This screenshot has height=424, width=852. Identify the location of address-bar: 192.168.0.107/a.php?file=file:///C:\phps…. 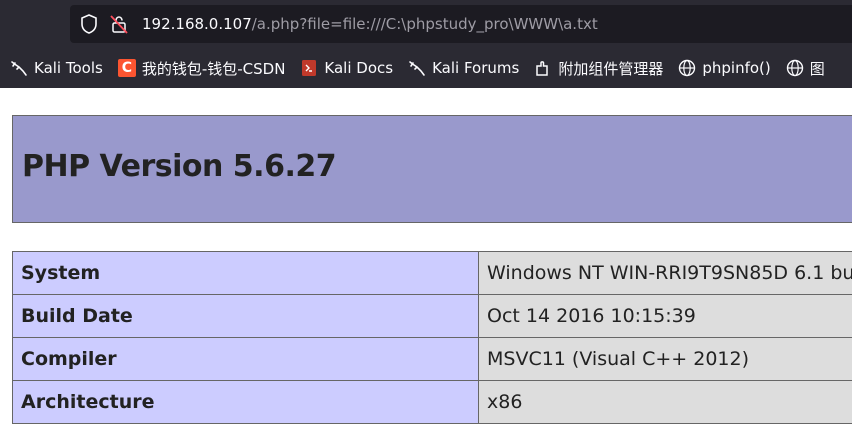
(461, 24).